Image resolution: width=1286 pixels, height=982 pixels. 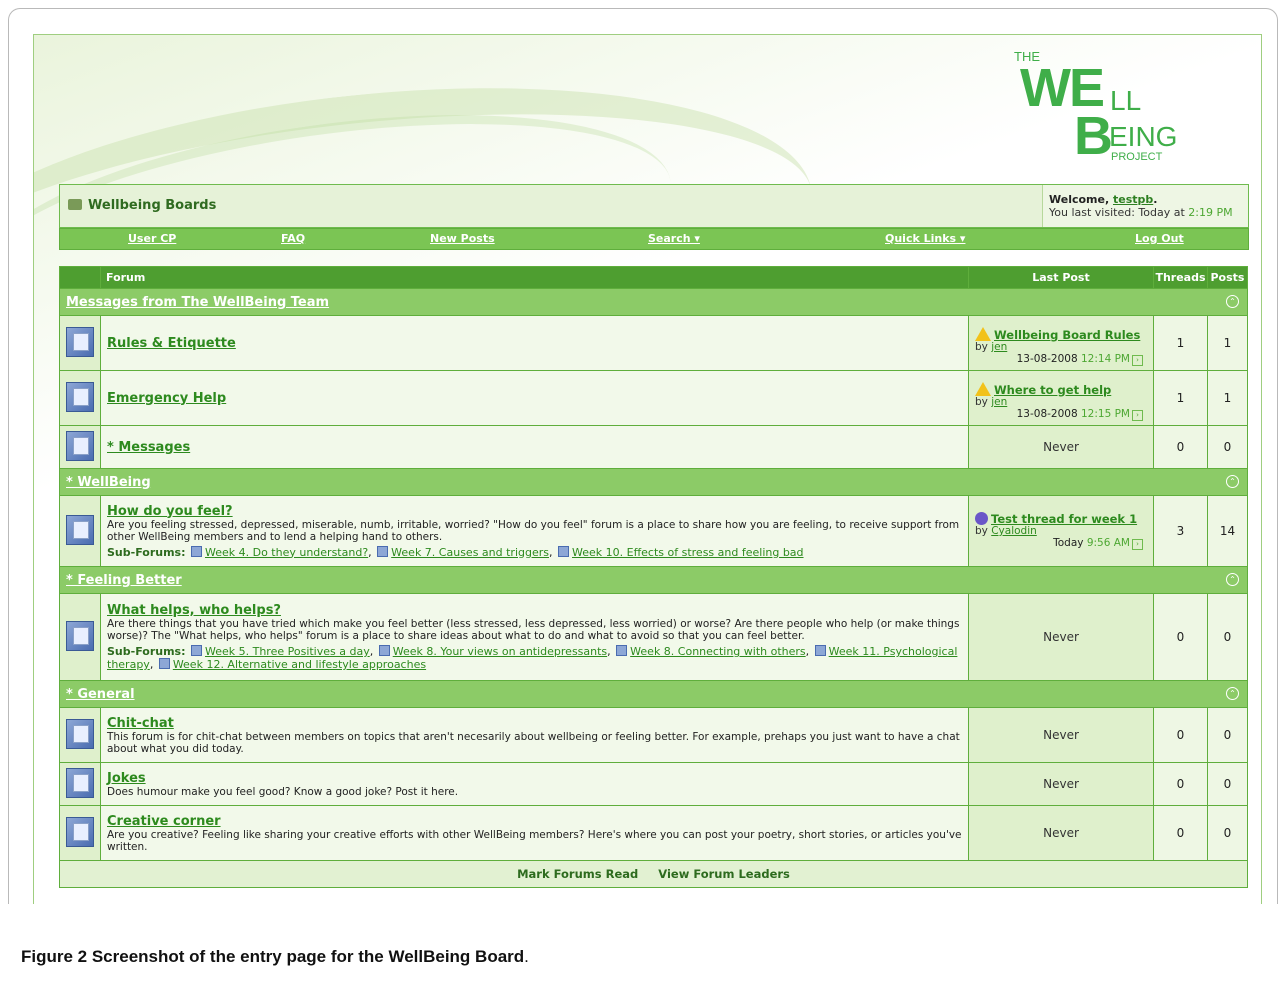 What do you see at coordinates (121, 580) in the screenshot?
I see `category-link: * Feeling Better` at bounding box center [121, 580].